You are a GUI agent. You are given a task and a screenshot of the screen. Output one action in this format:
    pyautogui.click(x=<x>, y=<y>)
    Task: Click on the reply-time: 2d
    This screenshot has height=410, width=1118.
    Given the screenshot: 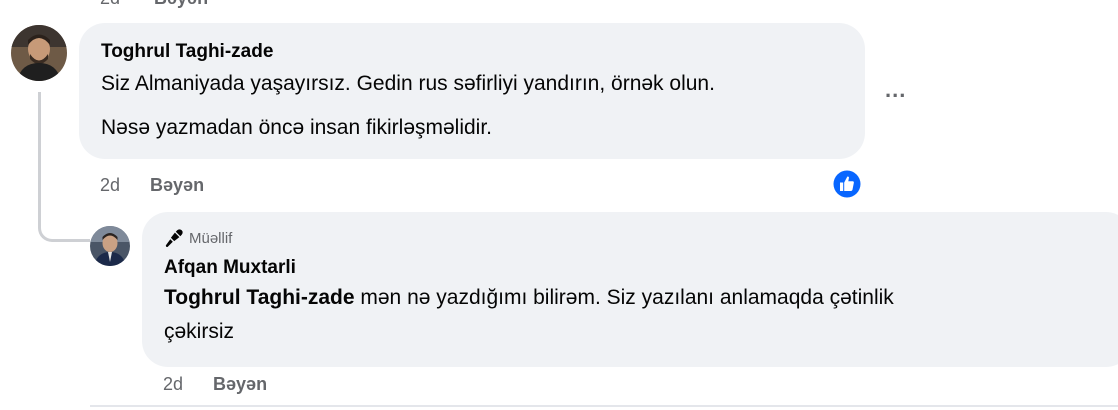 What is the action you would take?
    pyautogui.click(x=173, y=384)
    